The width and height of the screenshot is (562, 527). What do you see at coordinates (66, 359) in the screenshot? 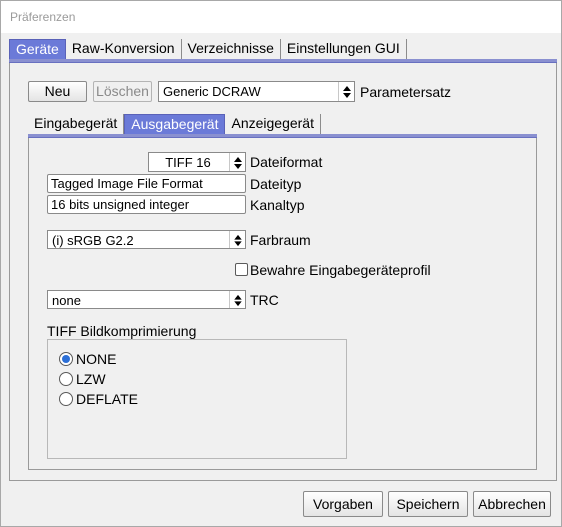
I see `radio-none` at bounding box center [66, 359].